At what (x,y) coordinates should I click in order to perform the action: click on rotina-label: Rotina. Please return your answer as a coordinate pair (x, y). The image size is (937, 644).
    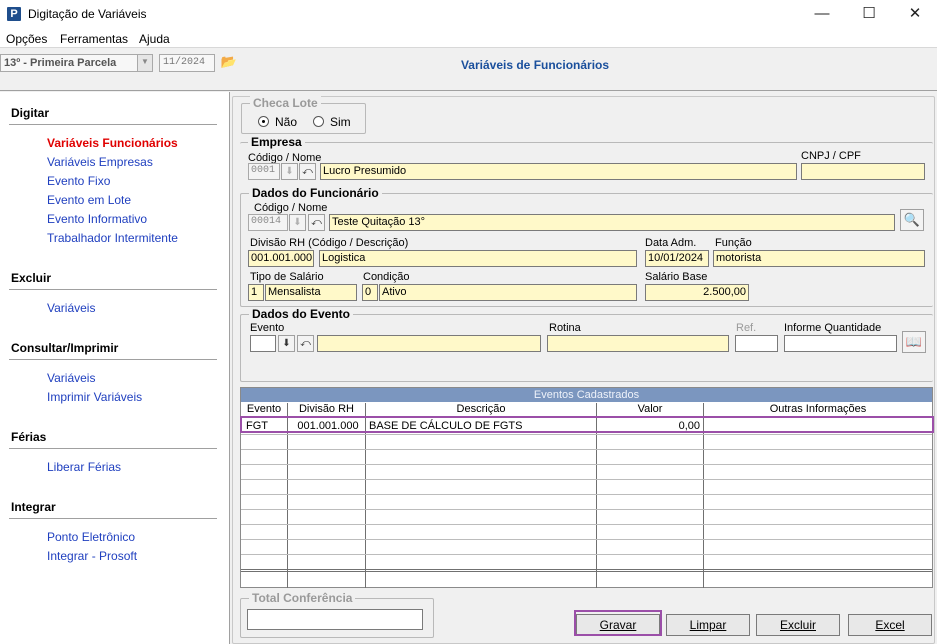
    Looking at the image, I should click on (565, 328).